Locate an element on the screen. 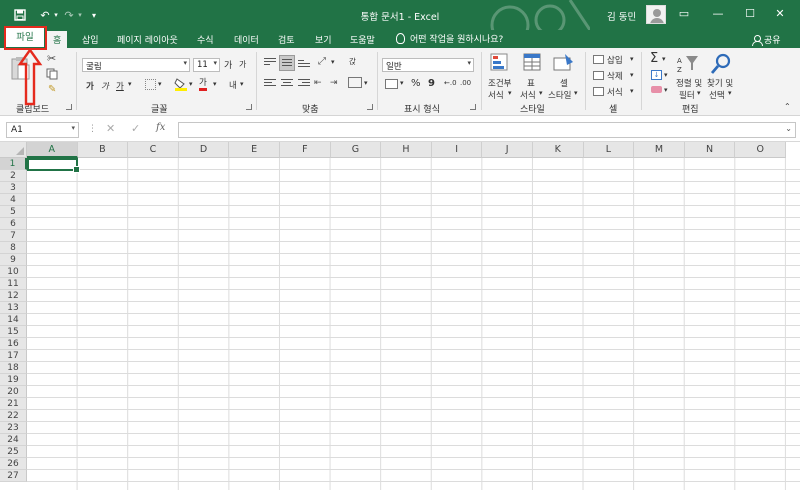 Image resolution: width=800 pixels, height=490 pixels. autosum-icon: Σ is located at coordinates (654, 58).